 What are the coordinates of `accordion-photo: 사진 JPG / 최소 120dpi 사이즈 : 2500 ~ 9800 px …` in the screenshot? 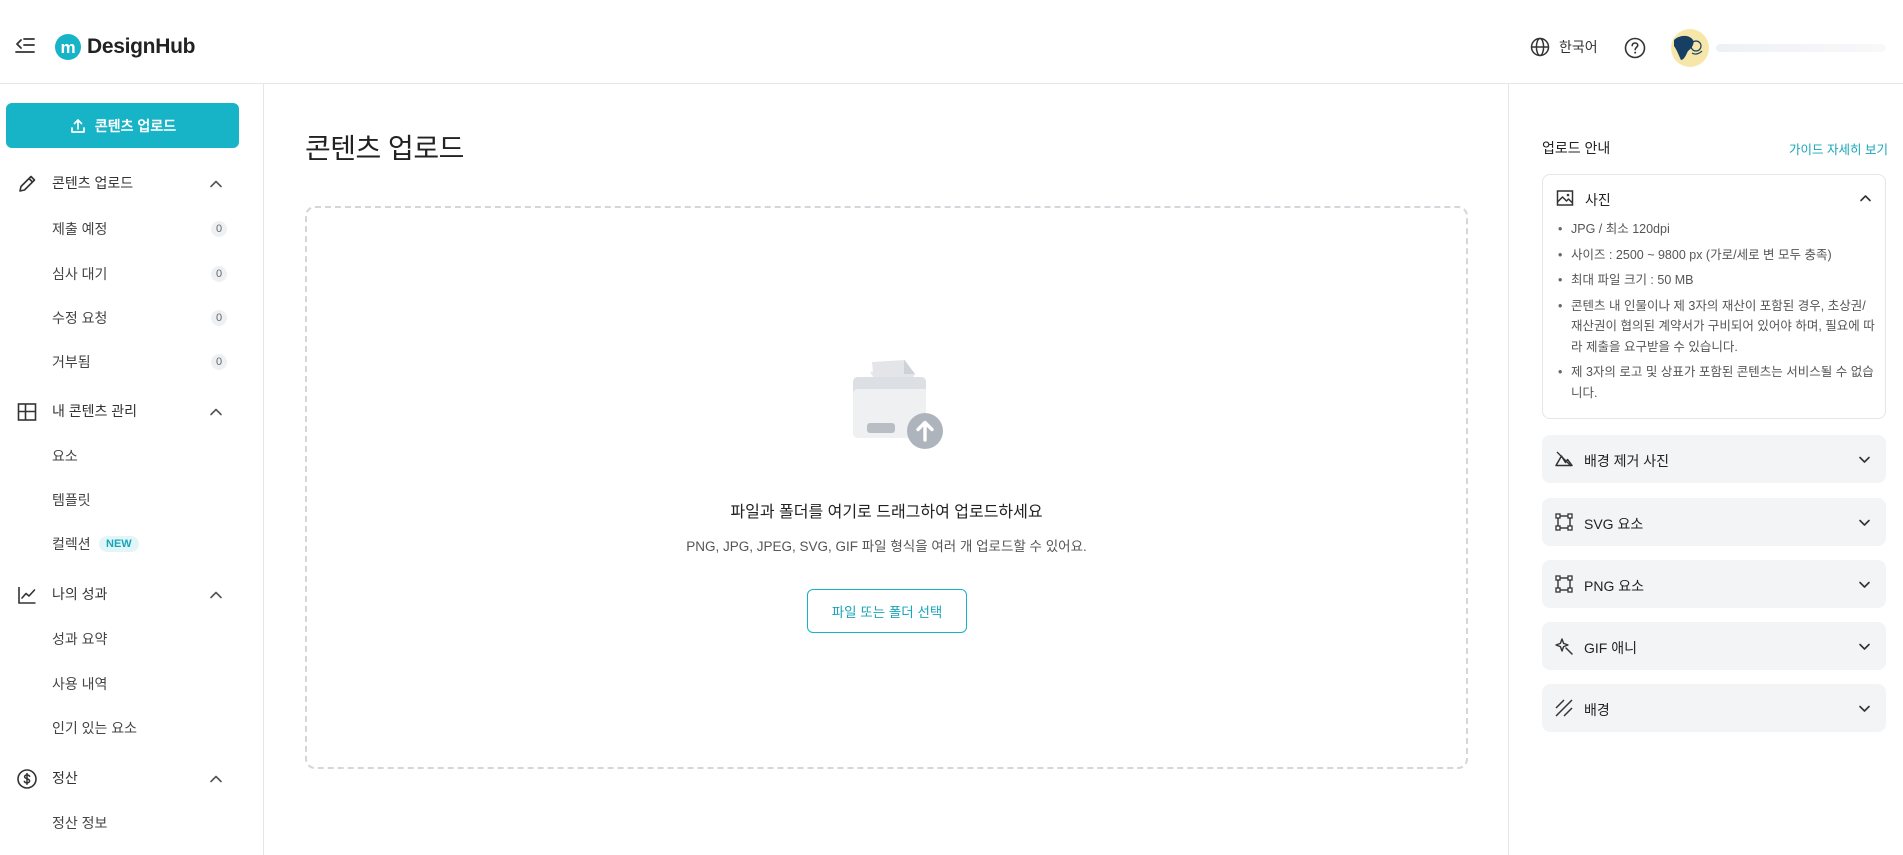 It's located at (1714, 296).